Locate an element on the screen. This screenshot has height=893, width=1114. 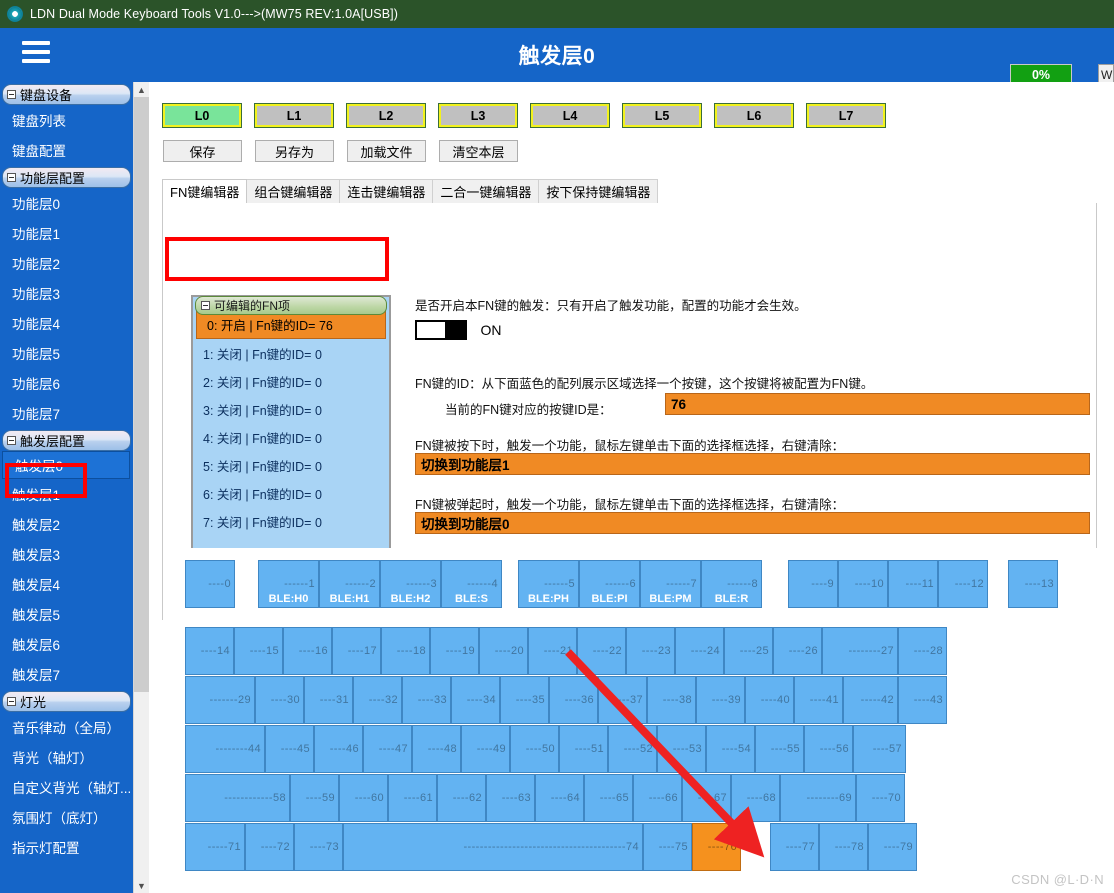
sidebar-item-3-4: 指示灯配置 is located at coordinates (66, 847).